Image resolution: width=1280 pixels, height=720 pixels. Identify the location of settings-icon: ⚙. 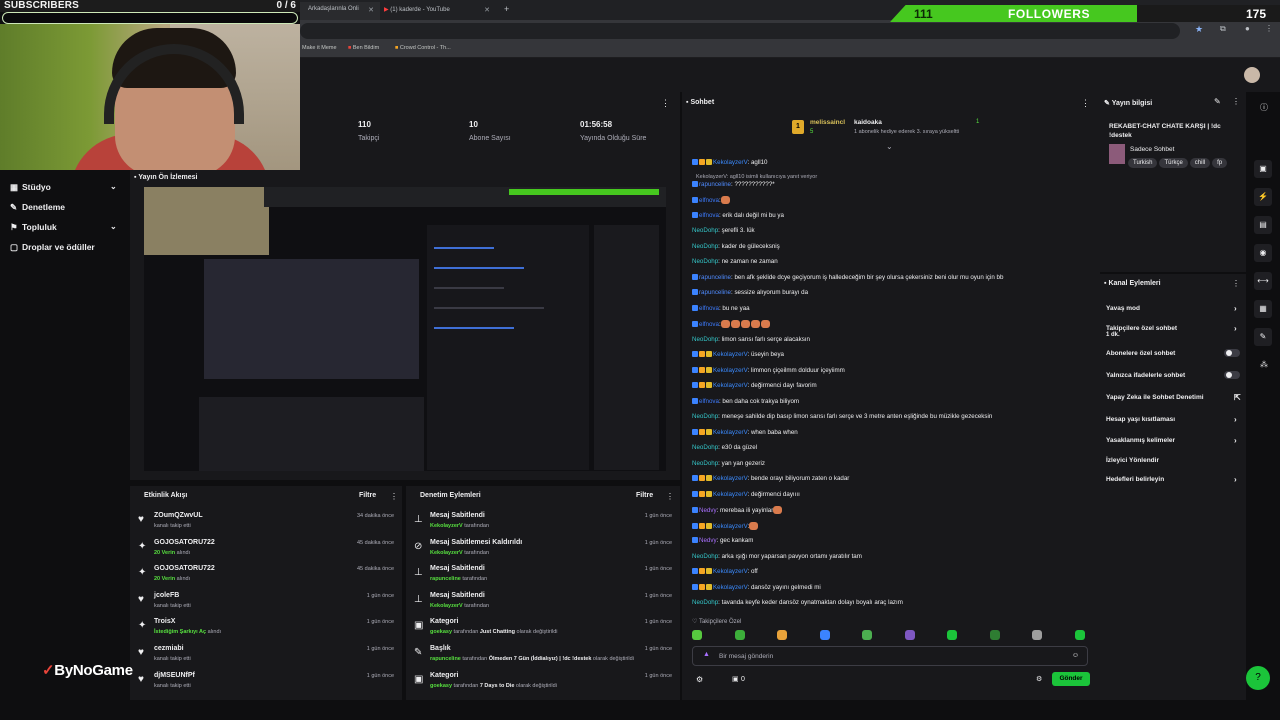
(699, 679).